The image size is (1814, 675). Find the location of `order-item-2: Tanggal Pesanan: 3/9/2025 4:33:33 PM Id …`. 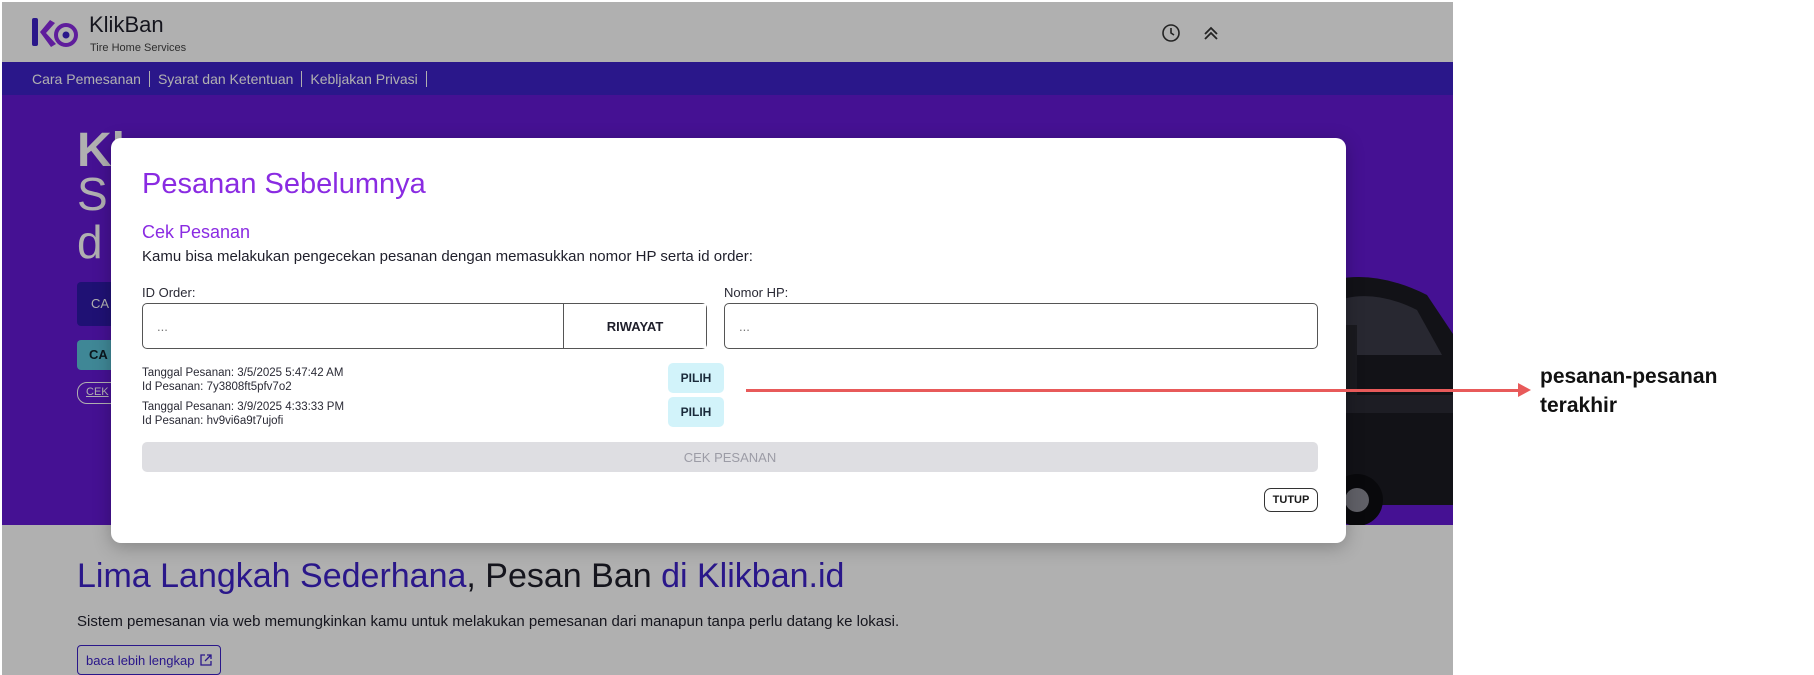

order-item-2: Tanggal Pesanan: 3/9/2025 4:33:33 PM Id … is located at coordinates (243, 414).